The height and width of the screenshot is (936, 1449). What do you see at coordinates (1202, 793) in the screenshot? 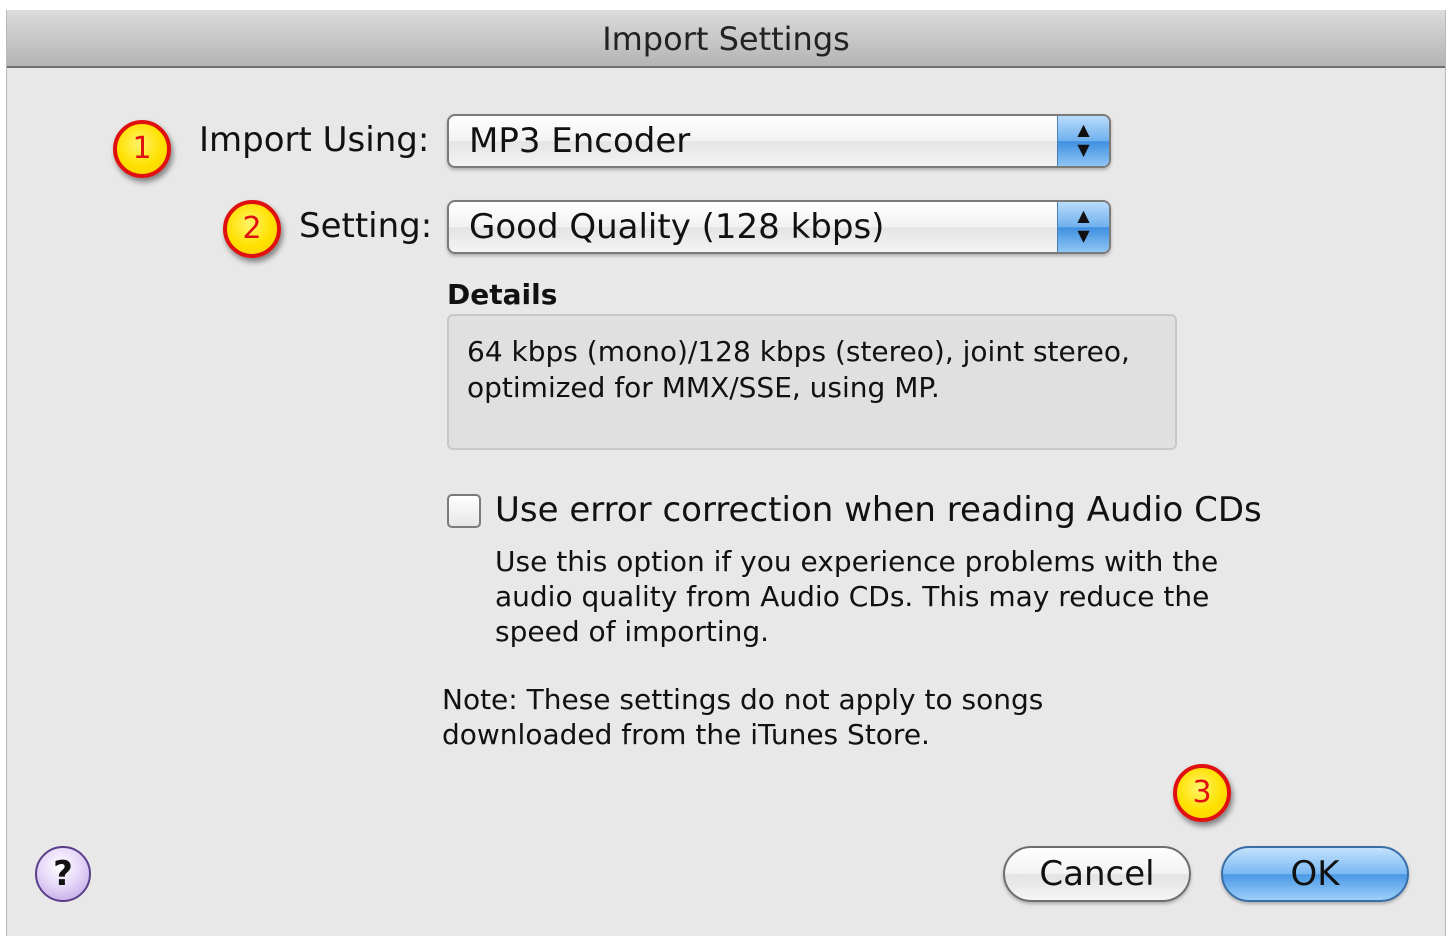
I see `annotation-marker-3: 3` at bounding box center [1202, 793].